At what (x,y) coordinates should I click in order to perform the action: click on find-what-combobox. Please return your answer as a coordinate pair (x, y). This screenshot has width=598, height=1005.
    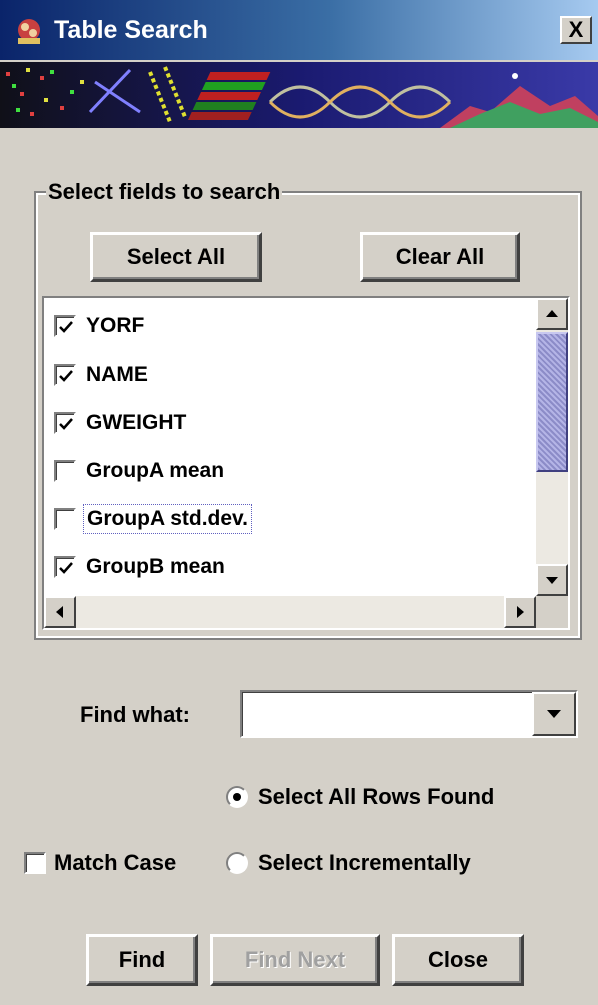
    Looking at the image, I should click on (409, 714).